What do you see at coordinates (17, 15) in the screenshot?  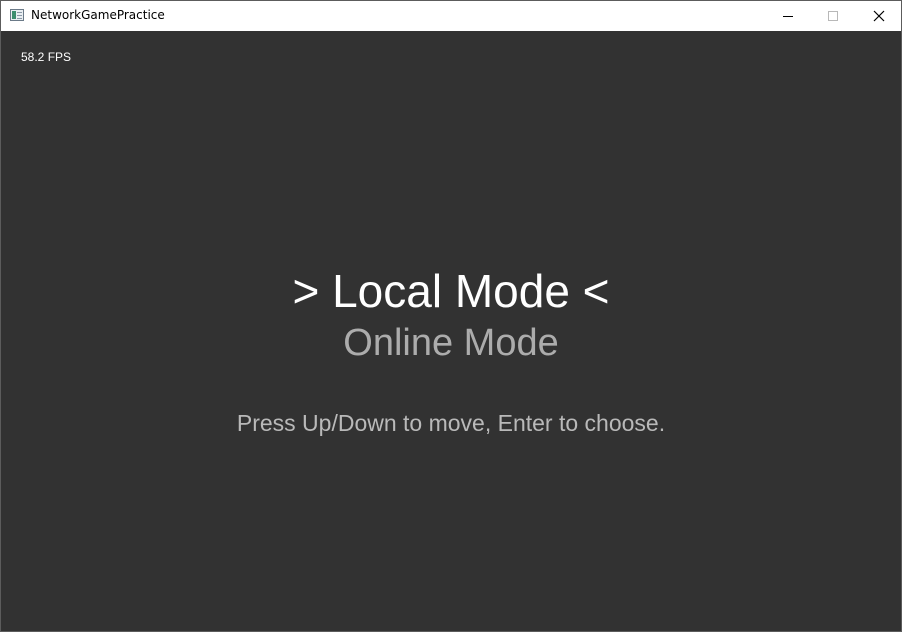 I see `app-window-icon` at bounding box center [17, 15].